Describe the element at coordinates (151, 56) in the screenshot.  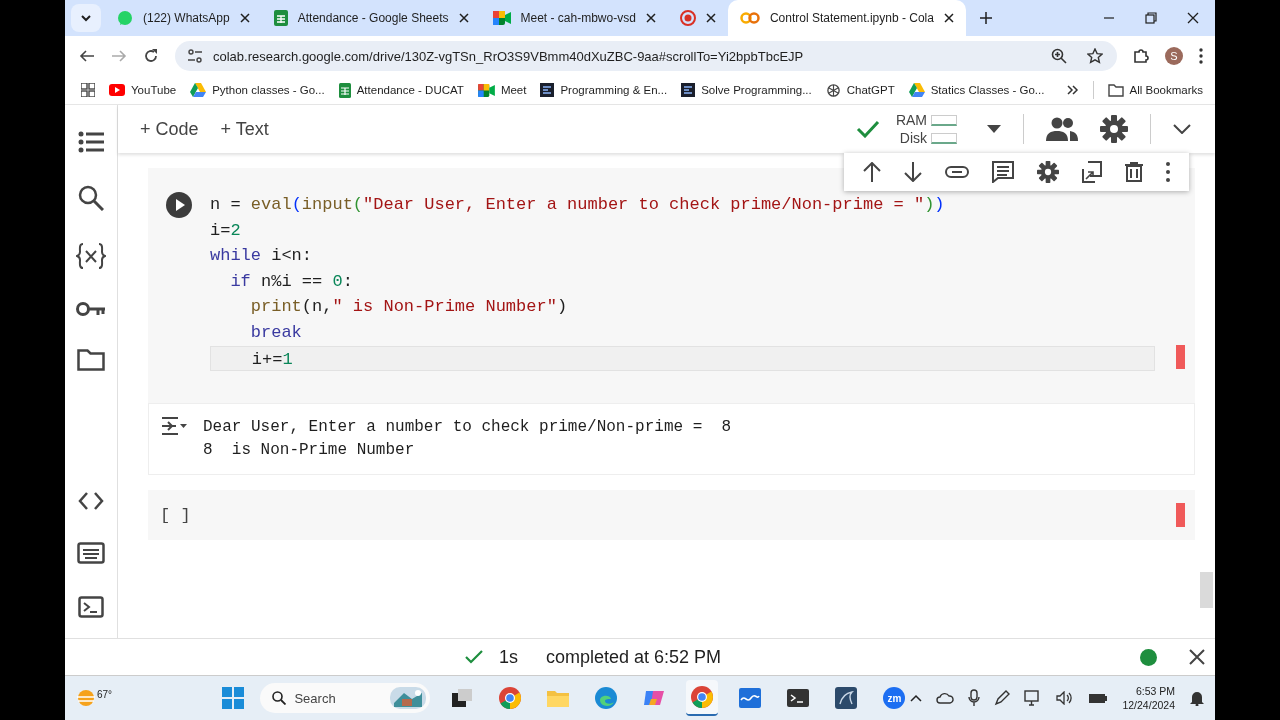
I see `reload-icon` at that location.